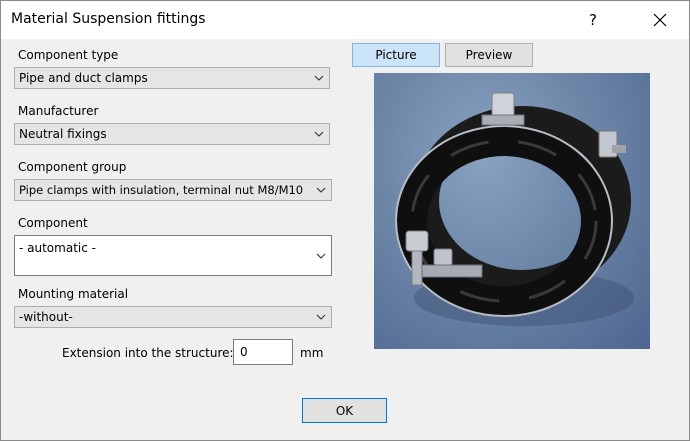 This screenshot has height=441, width=690. Describe the element at coordinates (108, 19) in the screenshot. I see `dialog-title: Material Suspension fittings` at that location.